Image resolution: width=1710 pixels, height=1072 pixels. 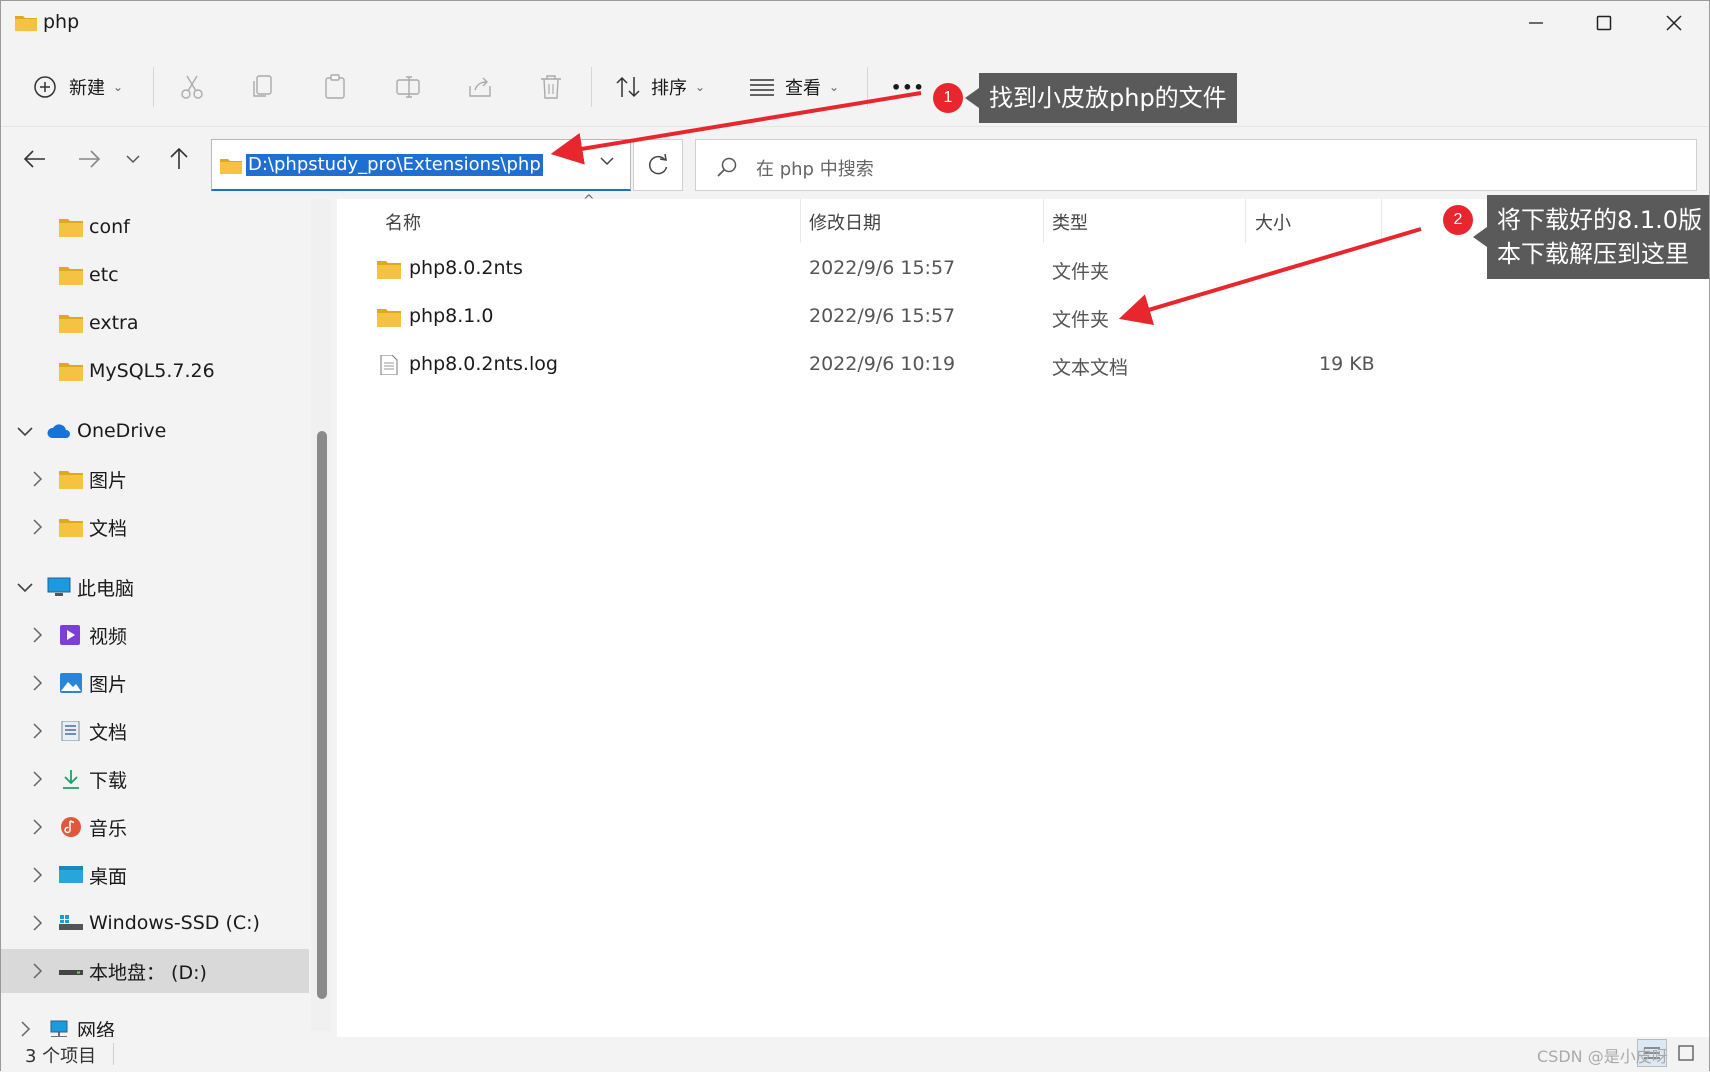 I want to click on rename-icon, so click(x=408, y=87).